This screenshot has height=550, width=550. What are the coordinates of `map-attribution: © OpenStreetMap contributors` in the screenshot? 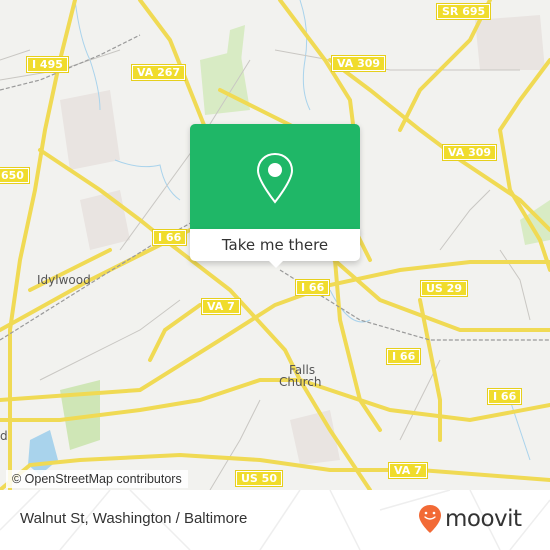 It's located at (97, 479).